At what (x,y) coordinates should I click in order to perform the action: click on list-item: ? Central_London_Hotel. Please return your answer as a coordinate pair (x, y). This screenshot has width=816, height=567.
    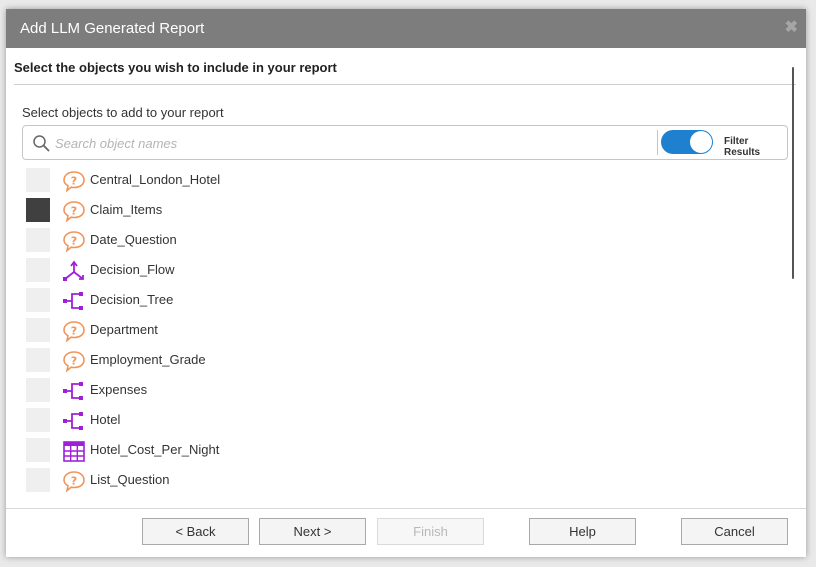
    Looking at the image, I should click on (306, 183).